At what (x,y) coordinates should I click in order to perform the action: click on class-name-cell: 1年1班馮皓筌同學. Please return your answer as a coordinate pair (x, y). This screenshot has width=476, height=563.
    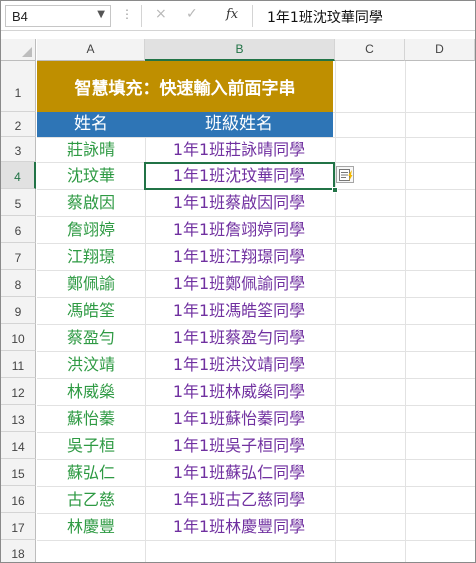
    Looking at the image, I should click on (239, 310).